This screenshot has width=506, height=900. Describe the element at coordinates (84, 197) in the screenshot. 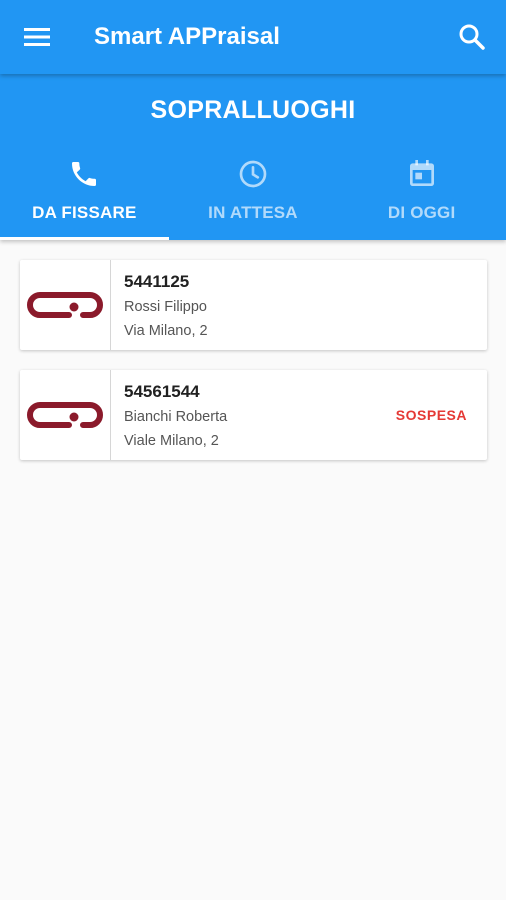

I see `tab-da-fissare: DA FISSARE` at that location.